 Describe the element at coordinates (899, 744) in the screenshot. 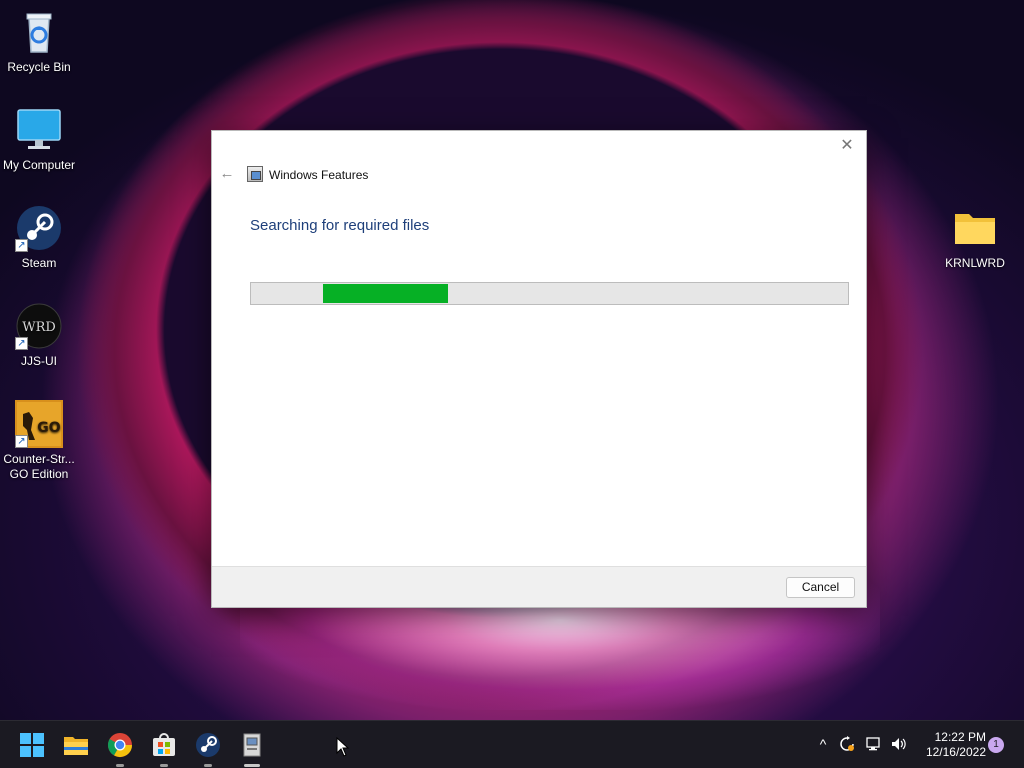

I see `volume-icon` at that location.